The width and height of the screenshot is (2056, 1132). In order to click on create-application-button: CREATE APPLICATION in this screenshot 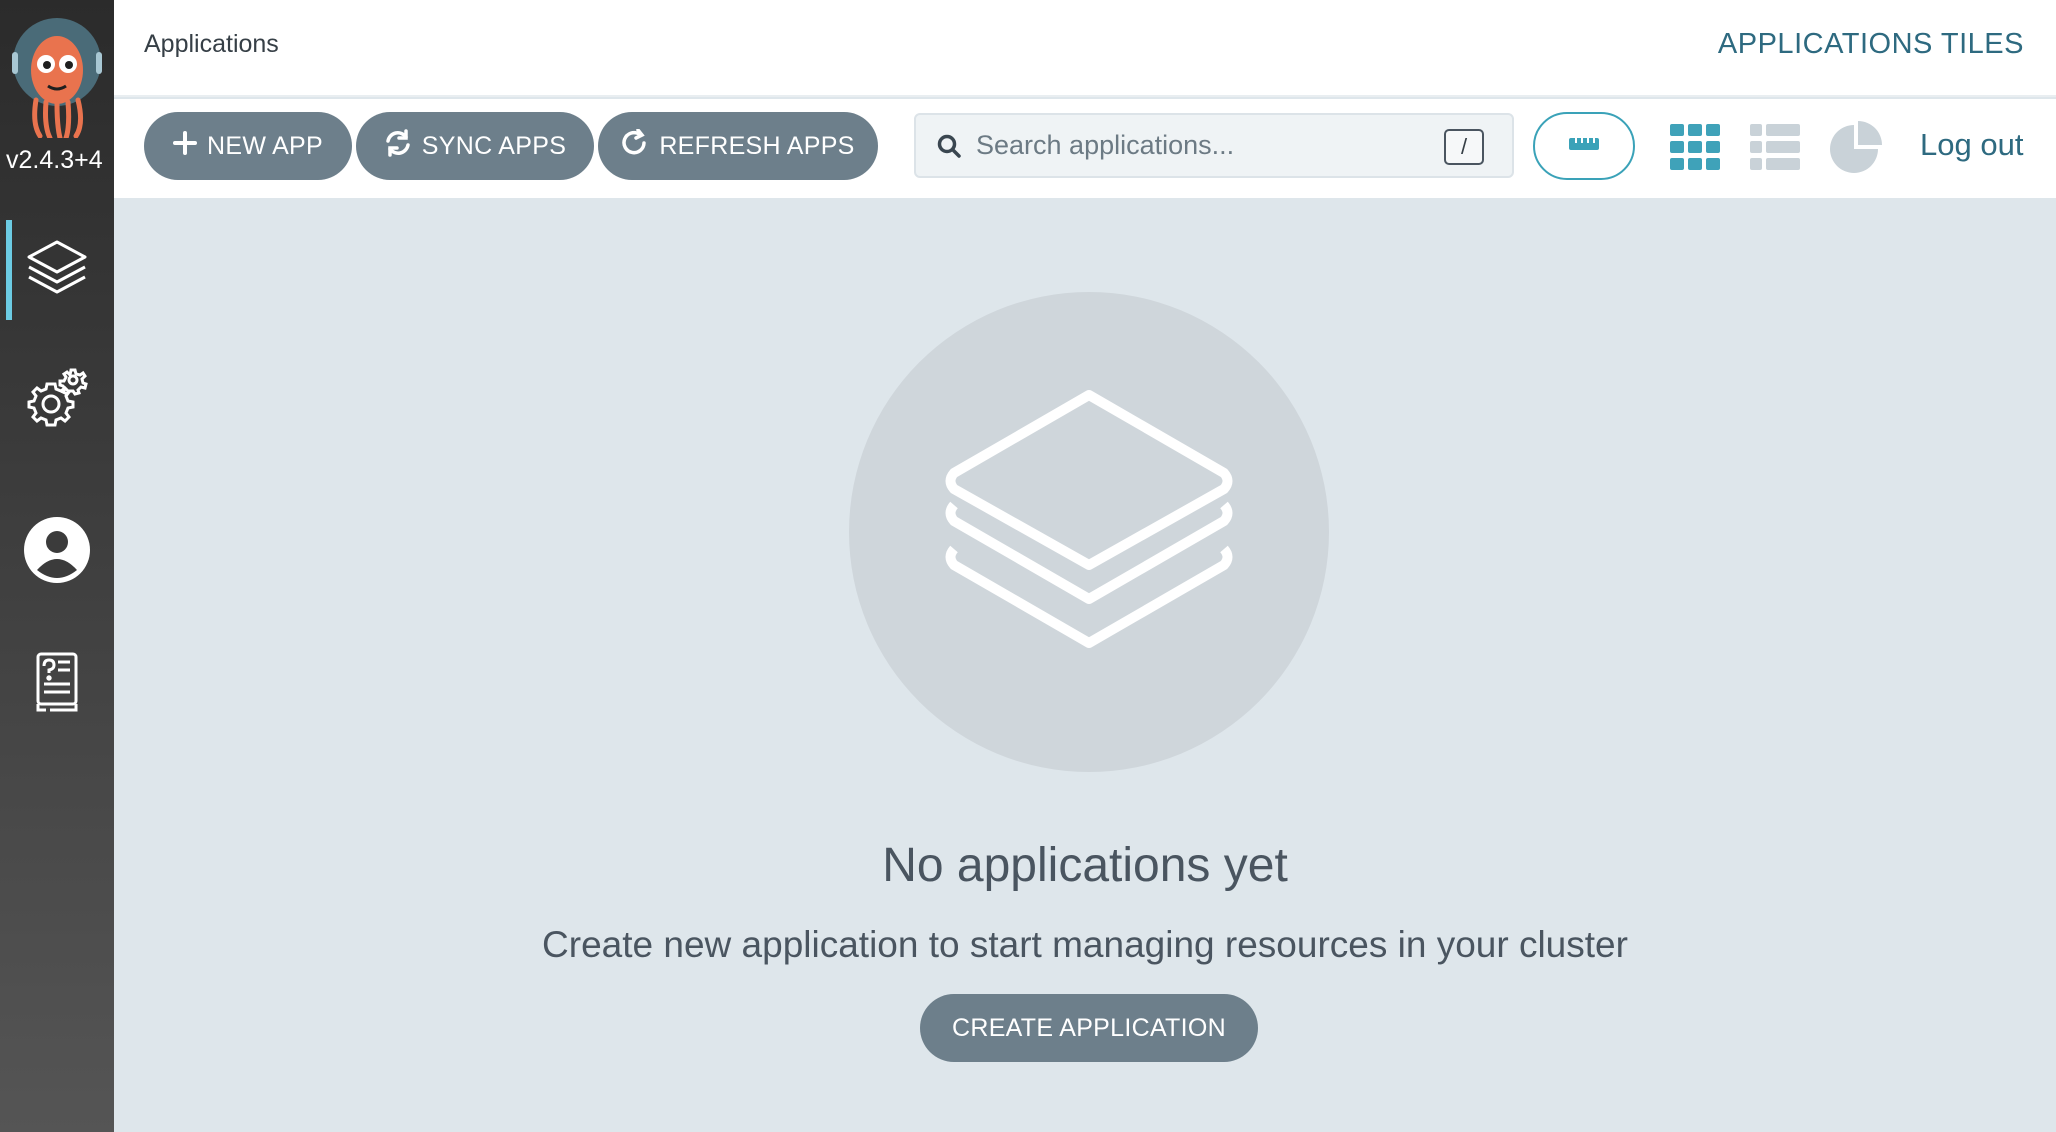, I will do `click(1089, 1028)`.